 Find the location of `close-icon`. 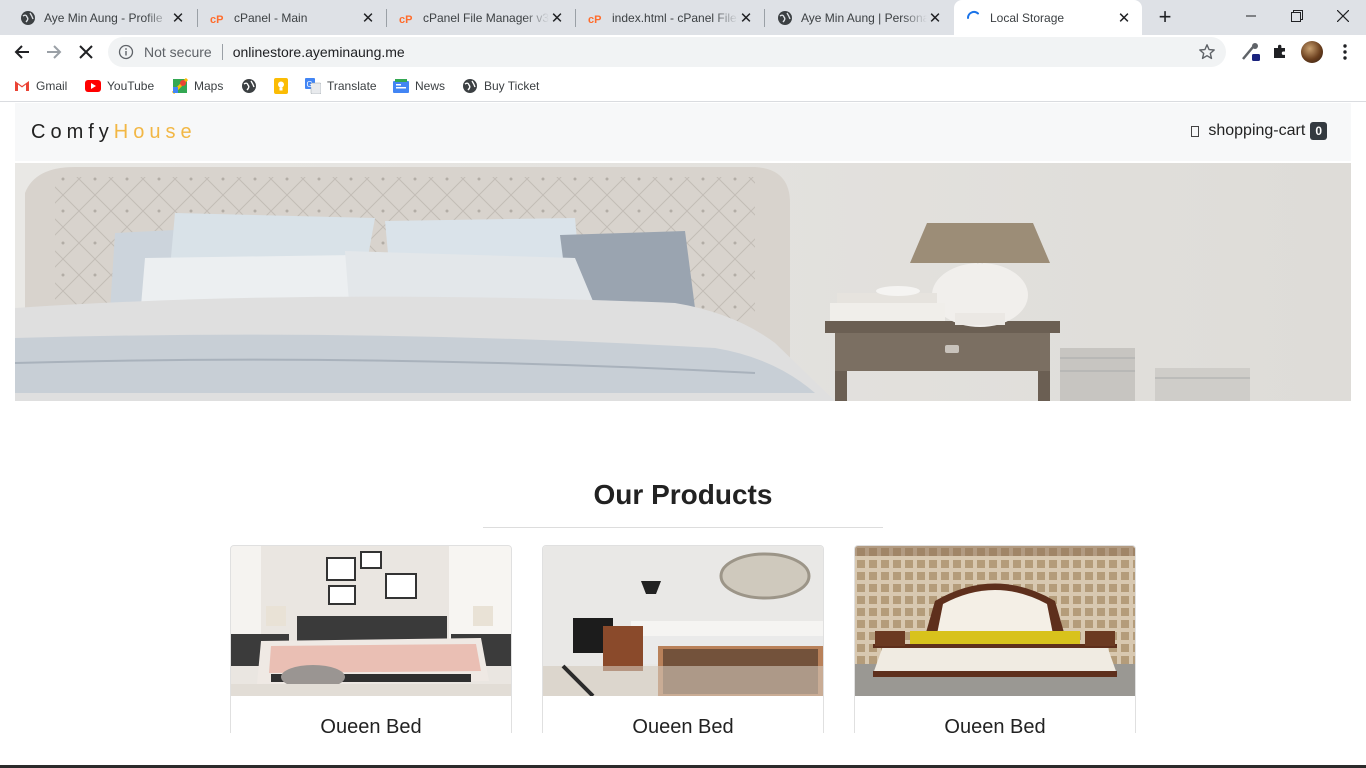

close-icon is located at coordinates (1343, 16).